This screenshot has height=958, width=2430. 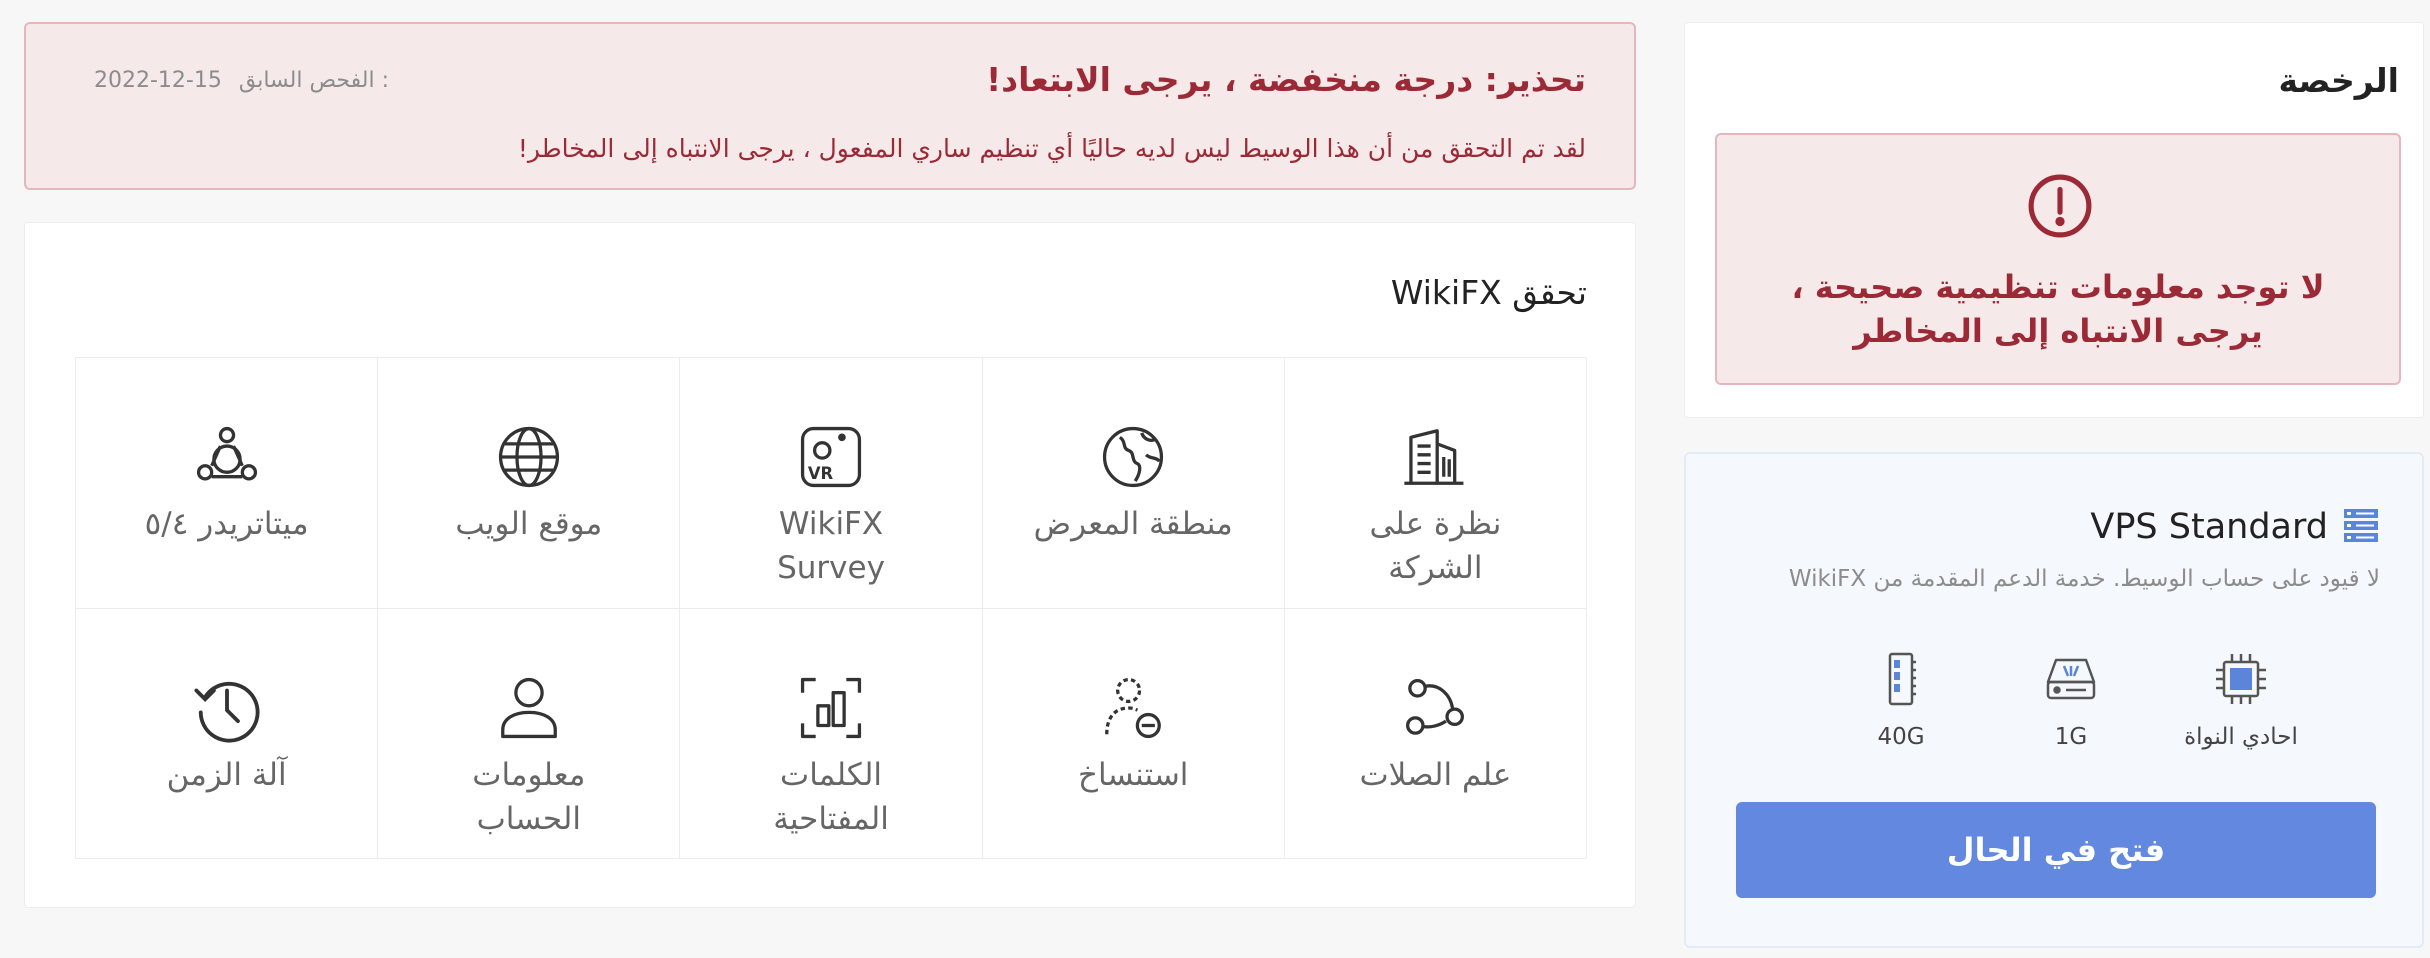 I want to click on verify-item-label: آلة الزمن, so click(x=226, y=774).